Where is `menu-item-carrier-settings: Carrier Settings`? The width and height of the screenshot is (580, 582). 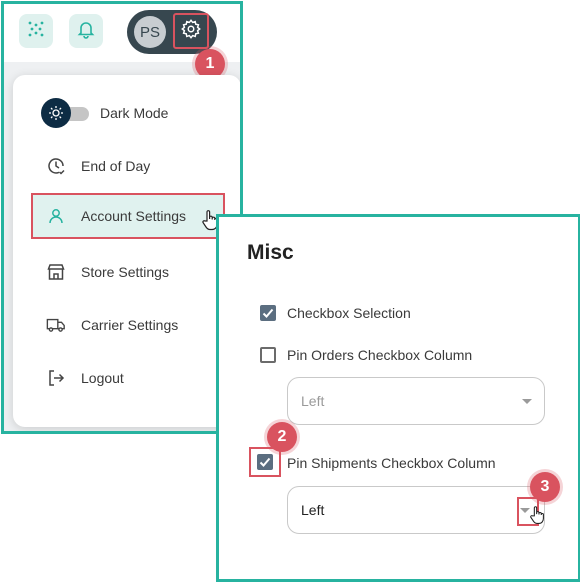 menu-item-carrier-settings: Carrier Settings is located at coordinates (126, 325).